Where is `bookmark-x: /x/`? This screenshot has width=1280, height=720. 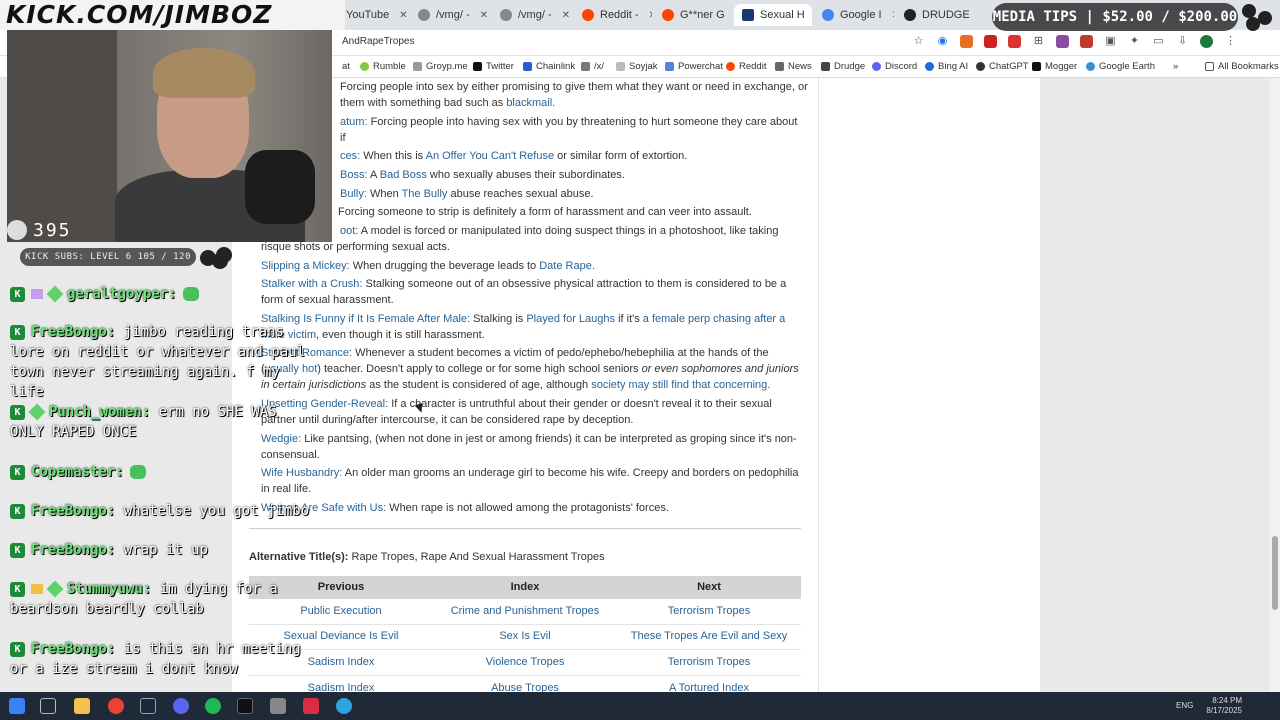 bookmark-x: /x/ is located at coordinates (592, 66).